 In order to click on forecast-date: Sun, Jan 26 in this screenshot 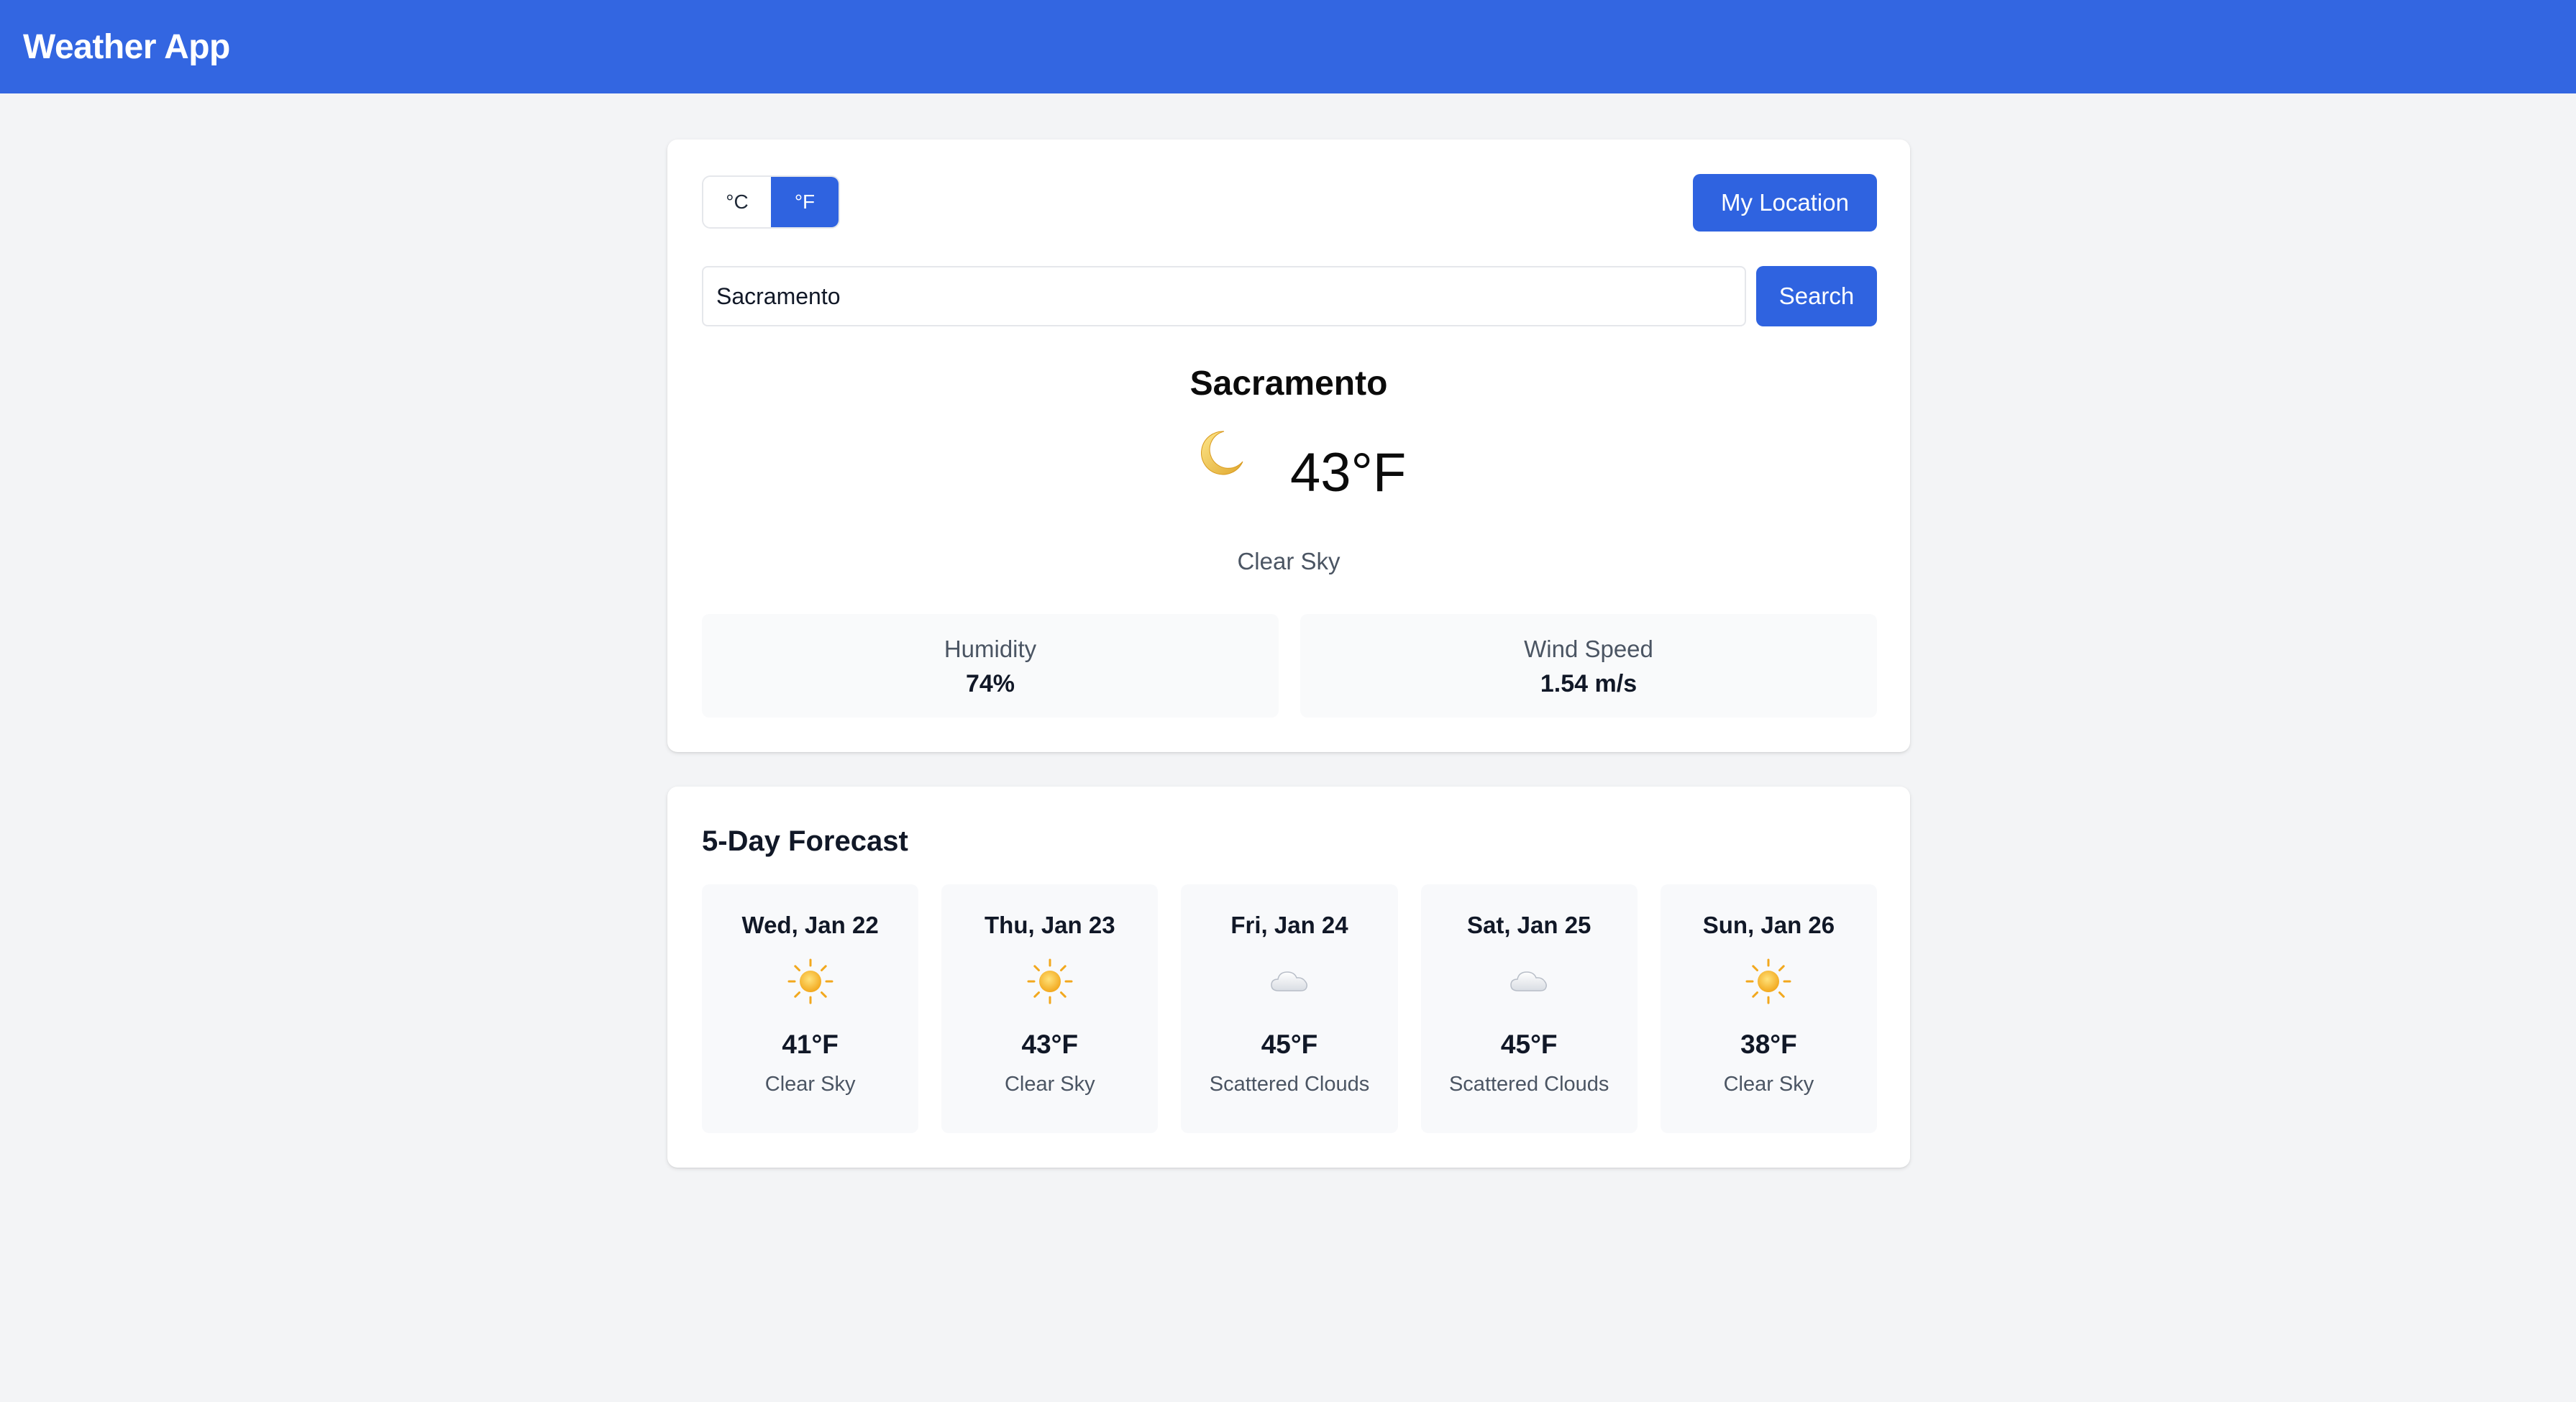, I will do `click(1768, 925)`.